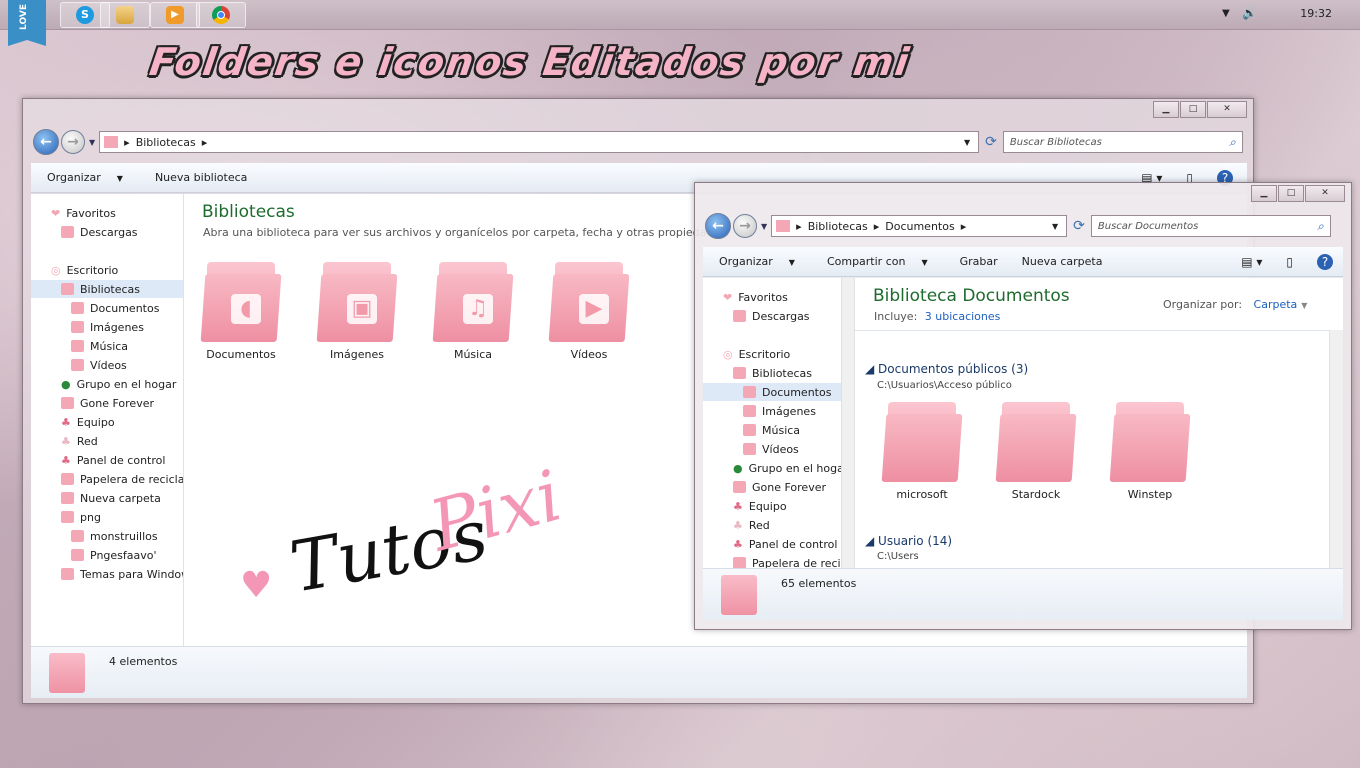 Image resolution: width=1360 pixels, height=768 pixels. I want to click on folder-videos: ▶ Vídeos, so click(589, 308).